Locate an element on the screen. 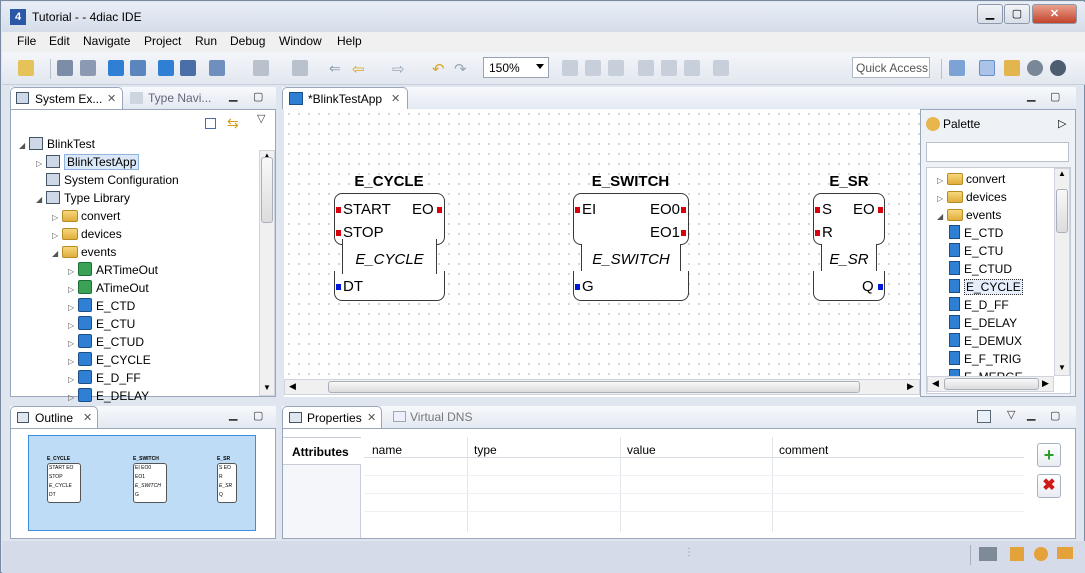  palette-item: E_CYCLE is located at coordinates (986, 287).